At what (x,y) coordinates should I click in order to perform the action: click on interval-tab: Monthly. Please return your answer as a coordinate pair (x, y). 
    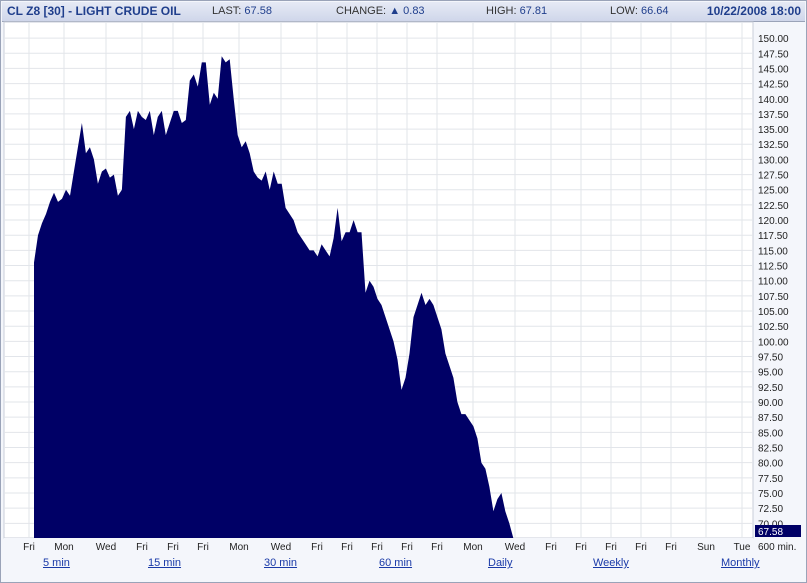
    Looking at the image, I should click on (740, 563).